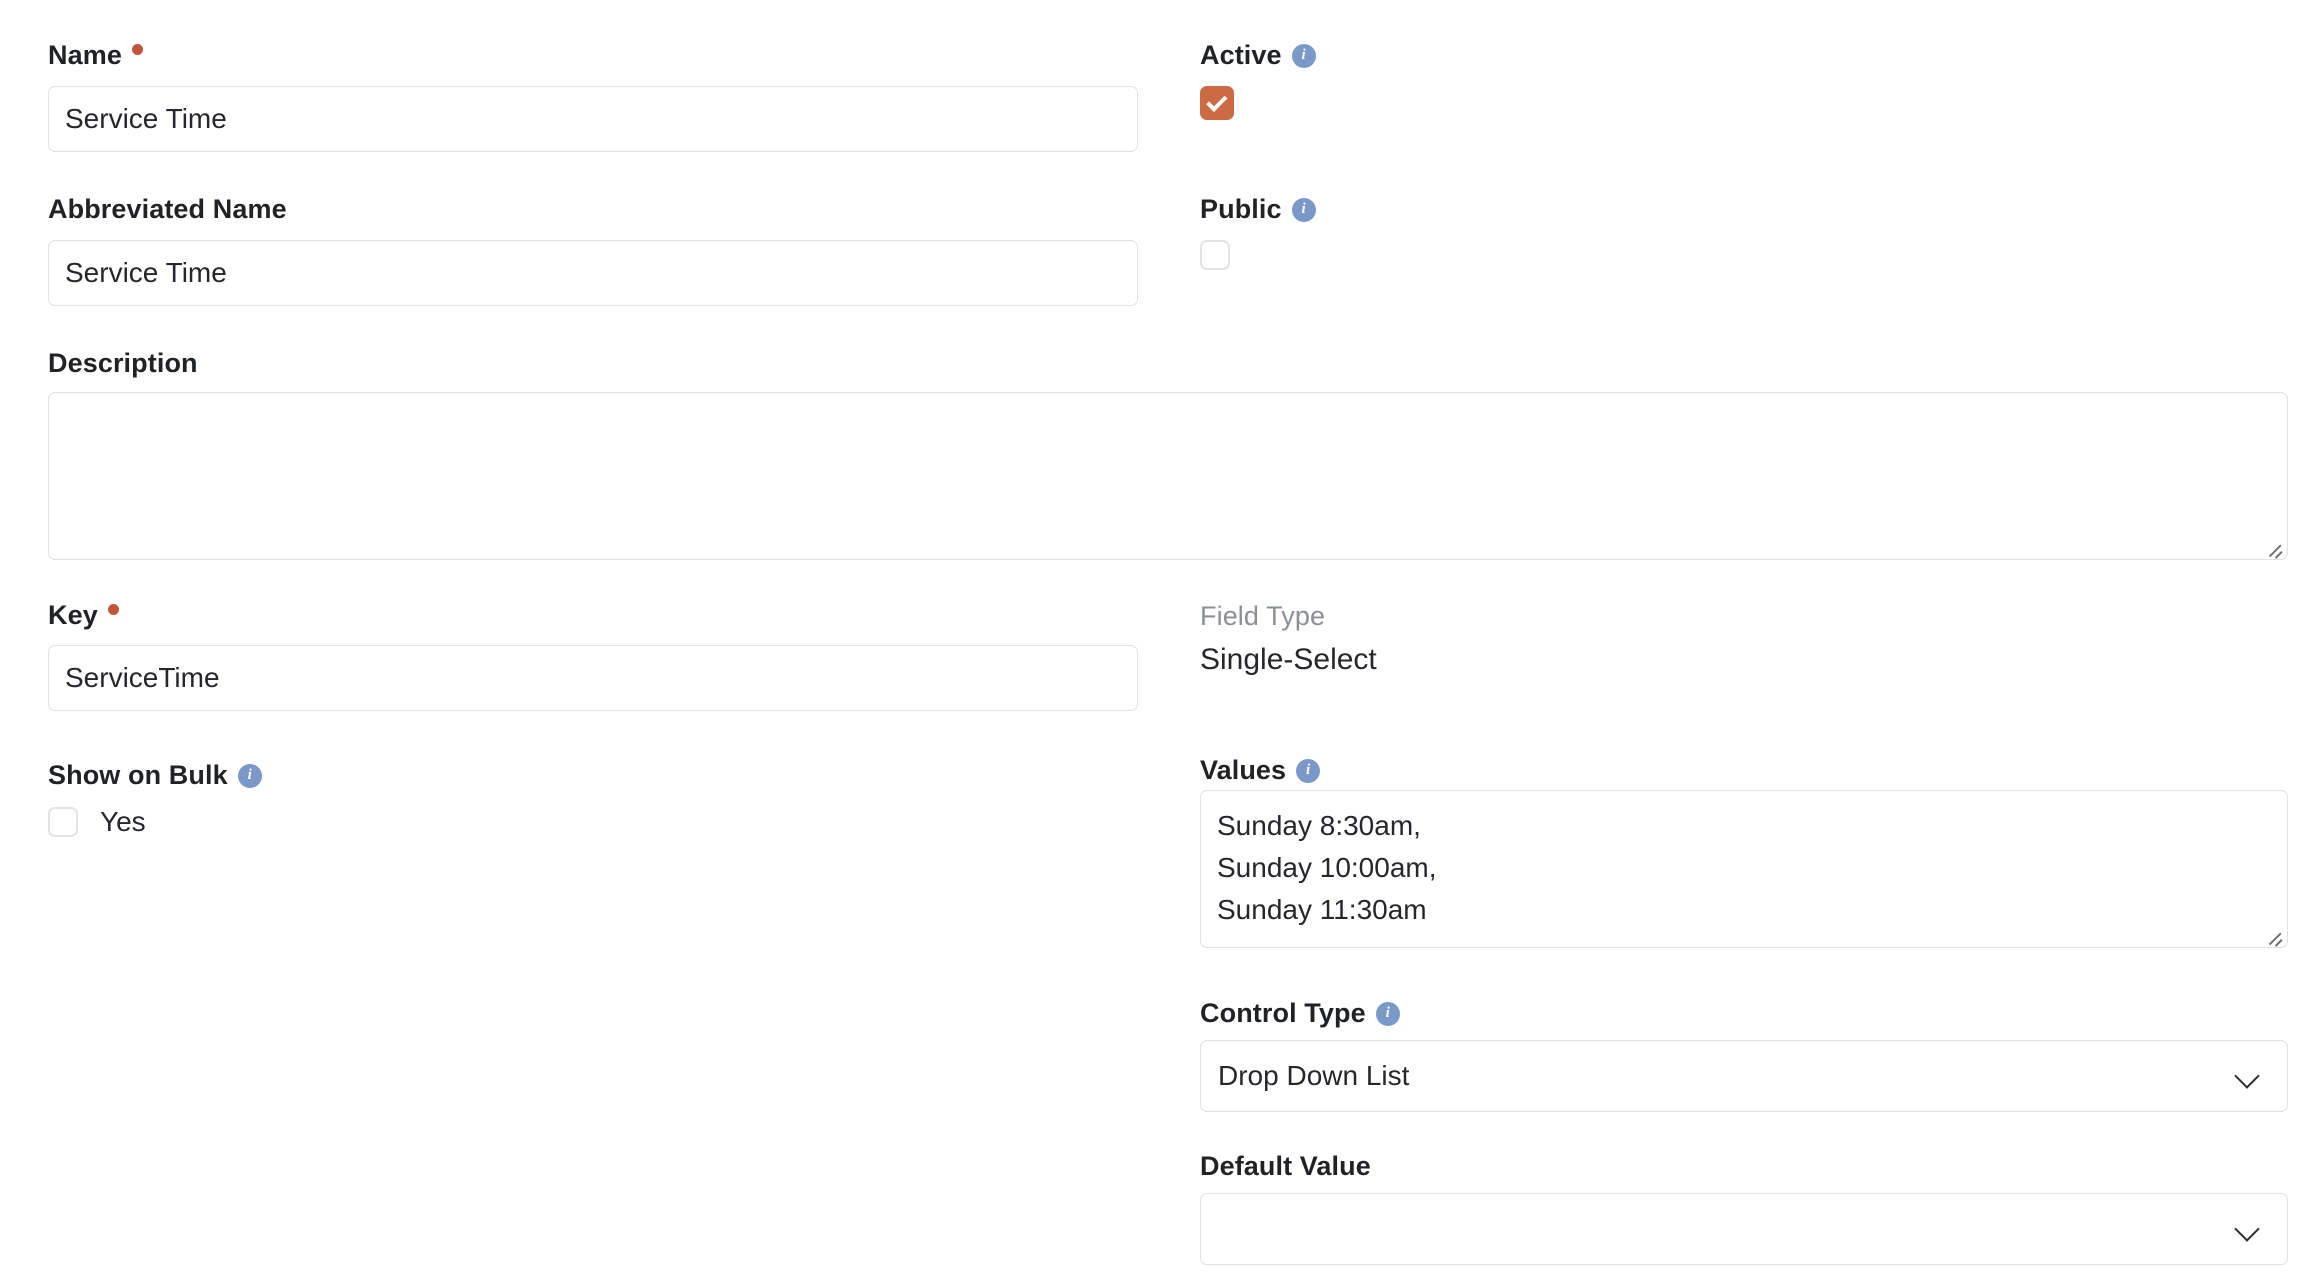 The width and height of the screenshot is (2320, 1278). What do you see at coordinates (1241, 55) in the screenshot?
I see `active-label-text: Active` at bounding box center [1241, 55].